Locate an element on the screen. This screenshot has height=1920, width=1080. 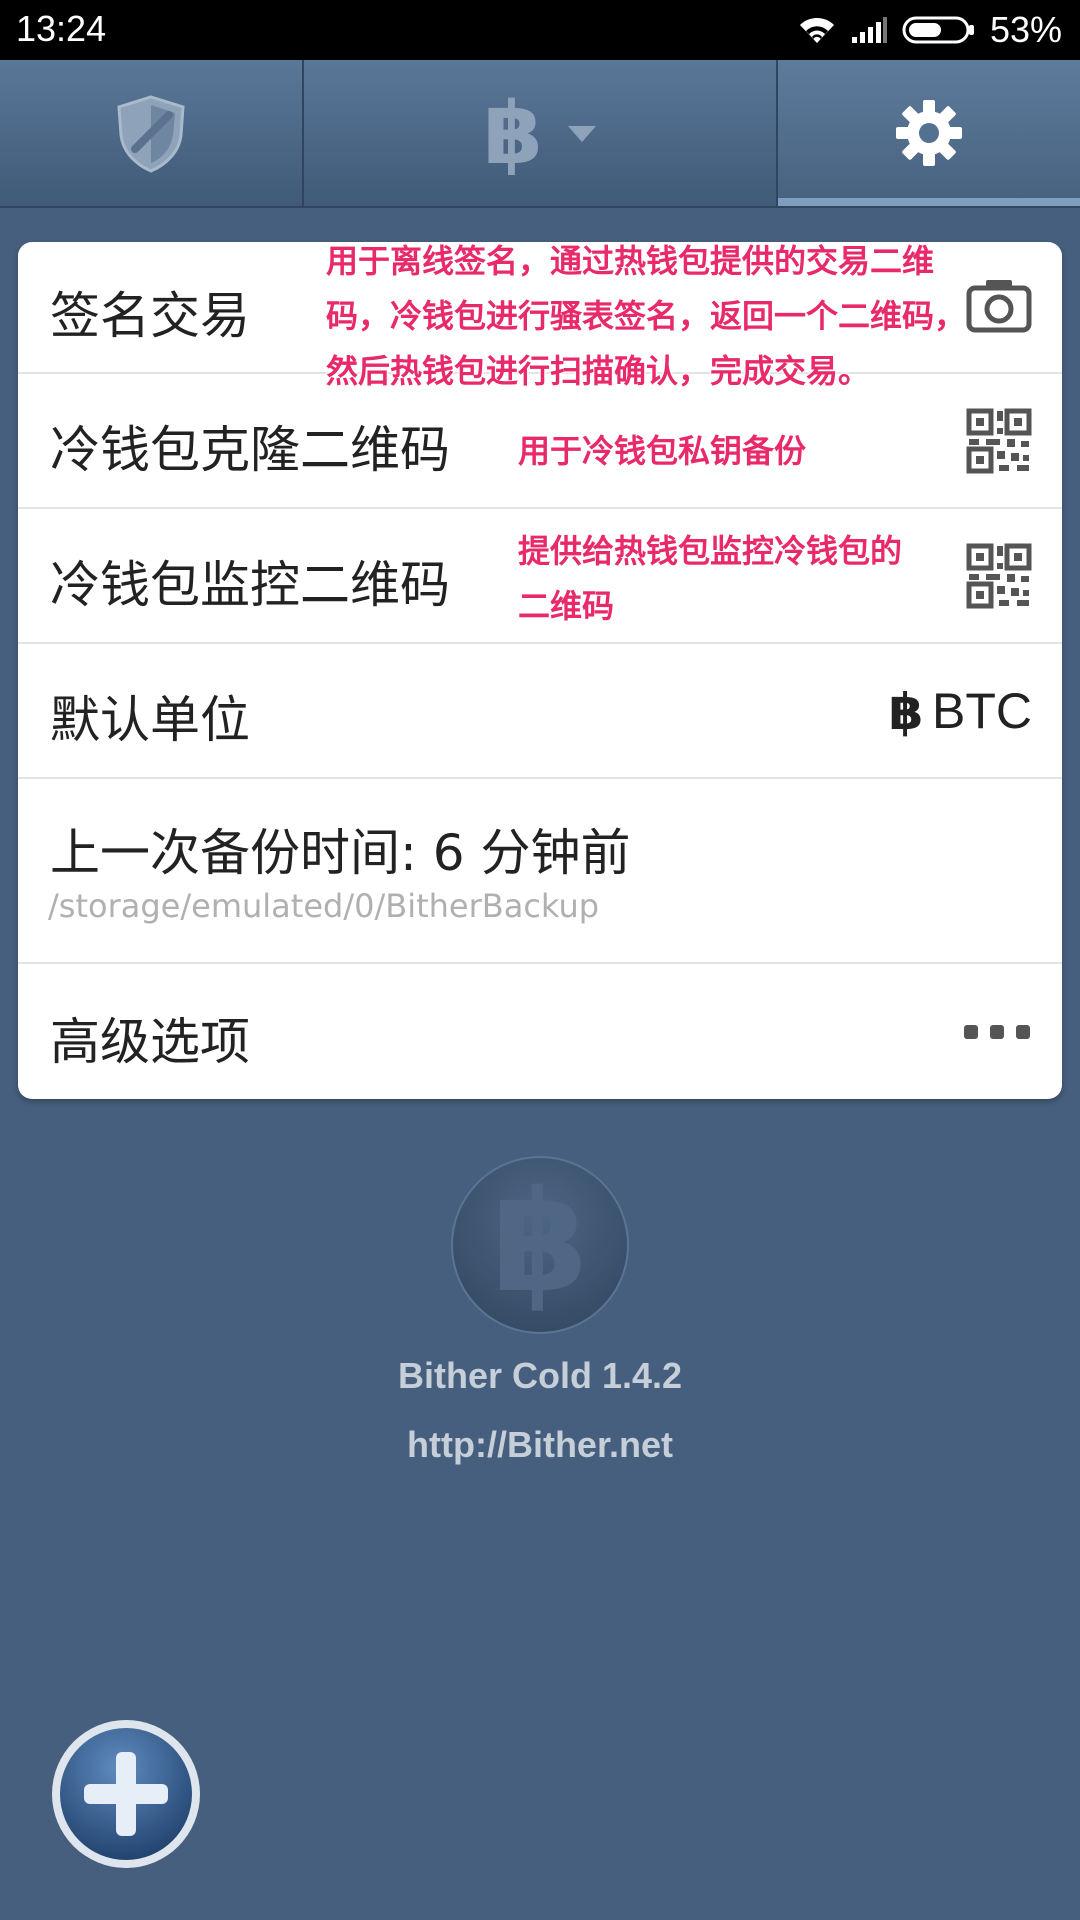
advanced-options-row: 高级选项 is located at coordinates (540, 1030).